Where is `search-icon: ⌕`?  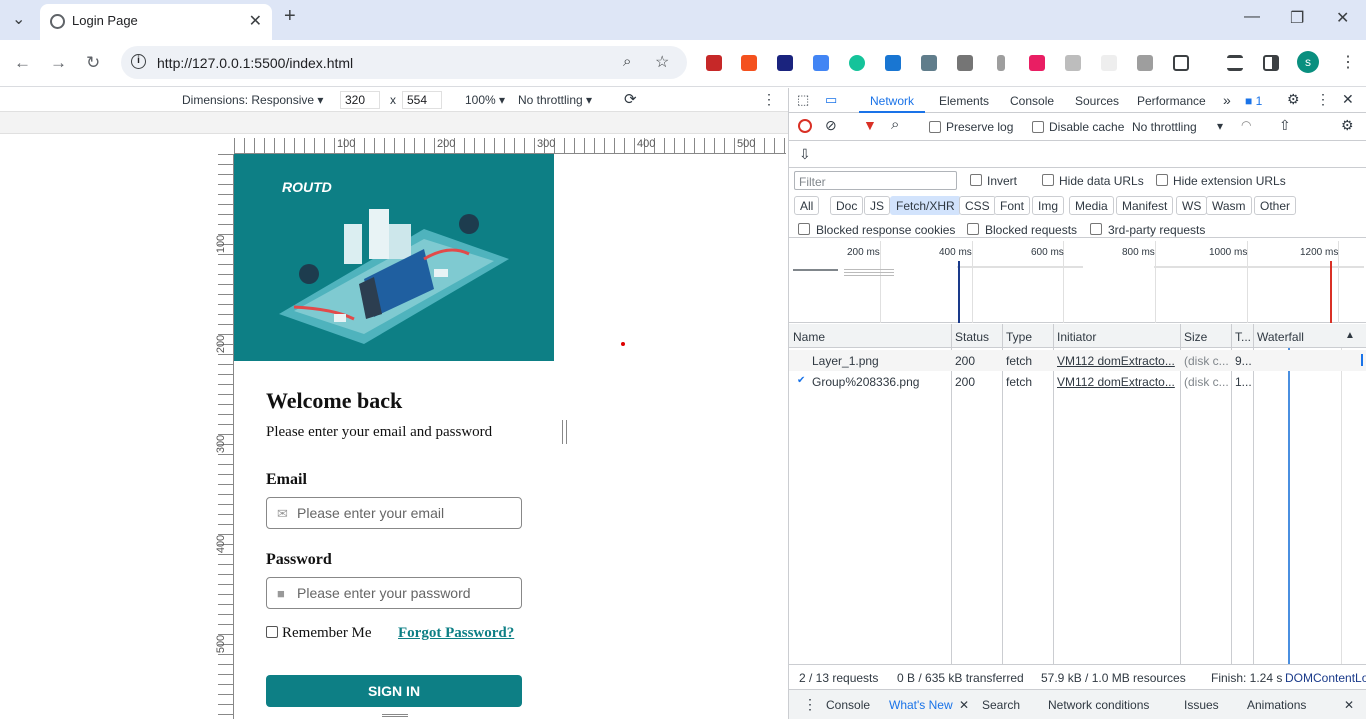
search-icon: ⌕ is located at coordinates (895, 124).